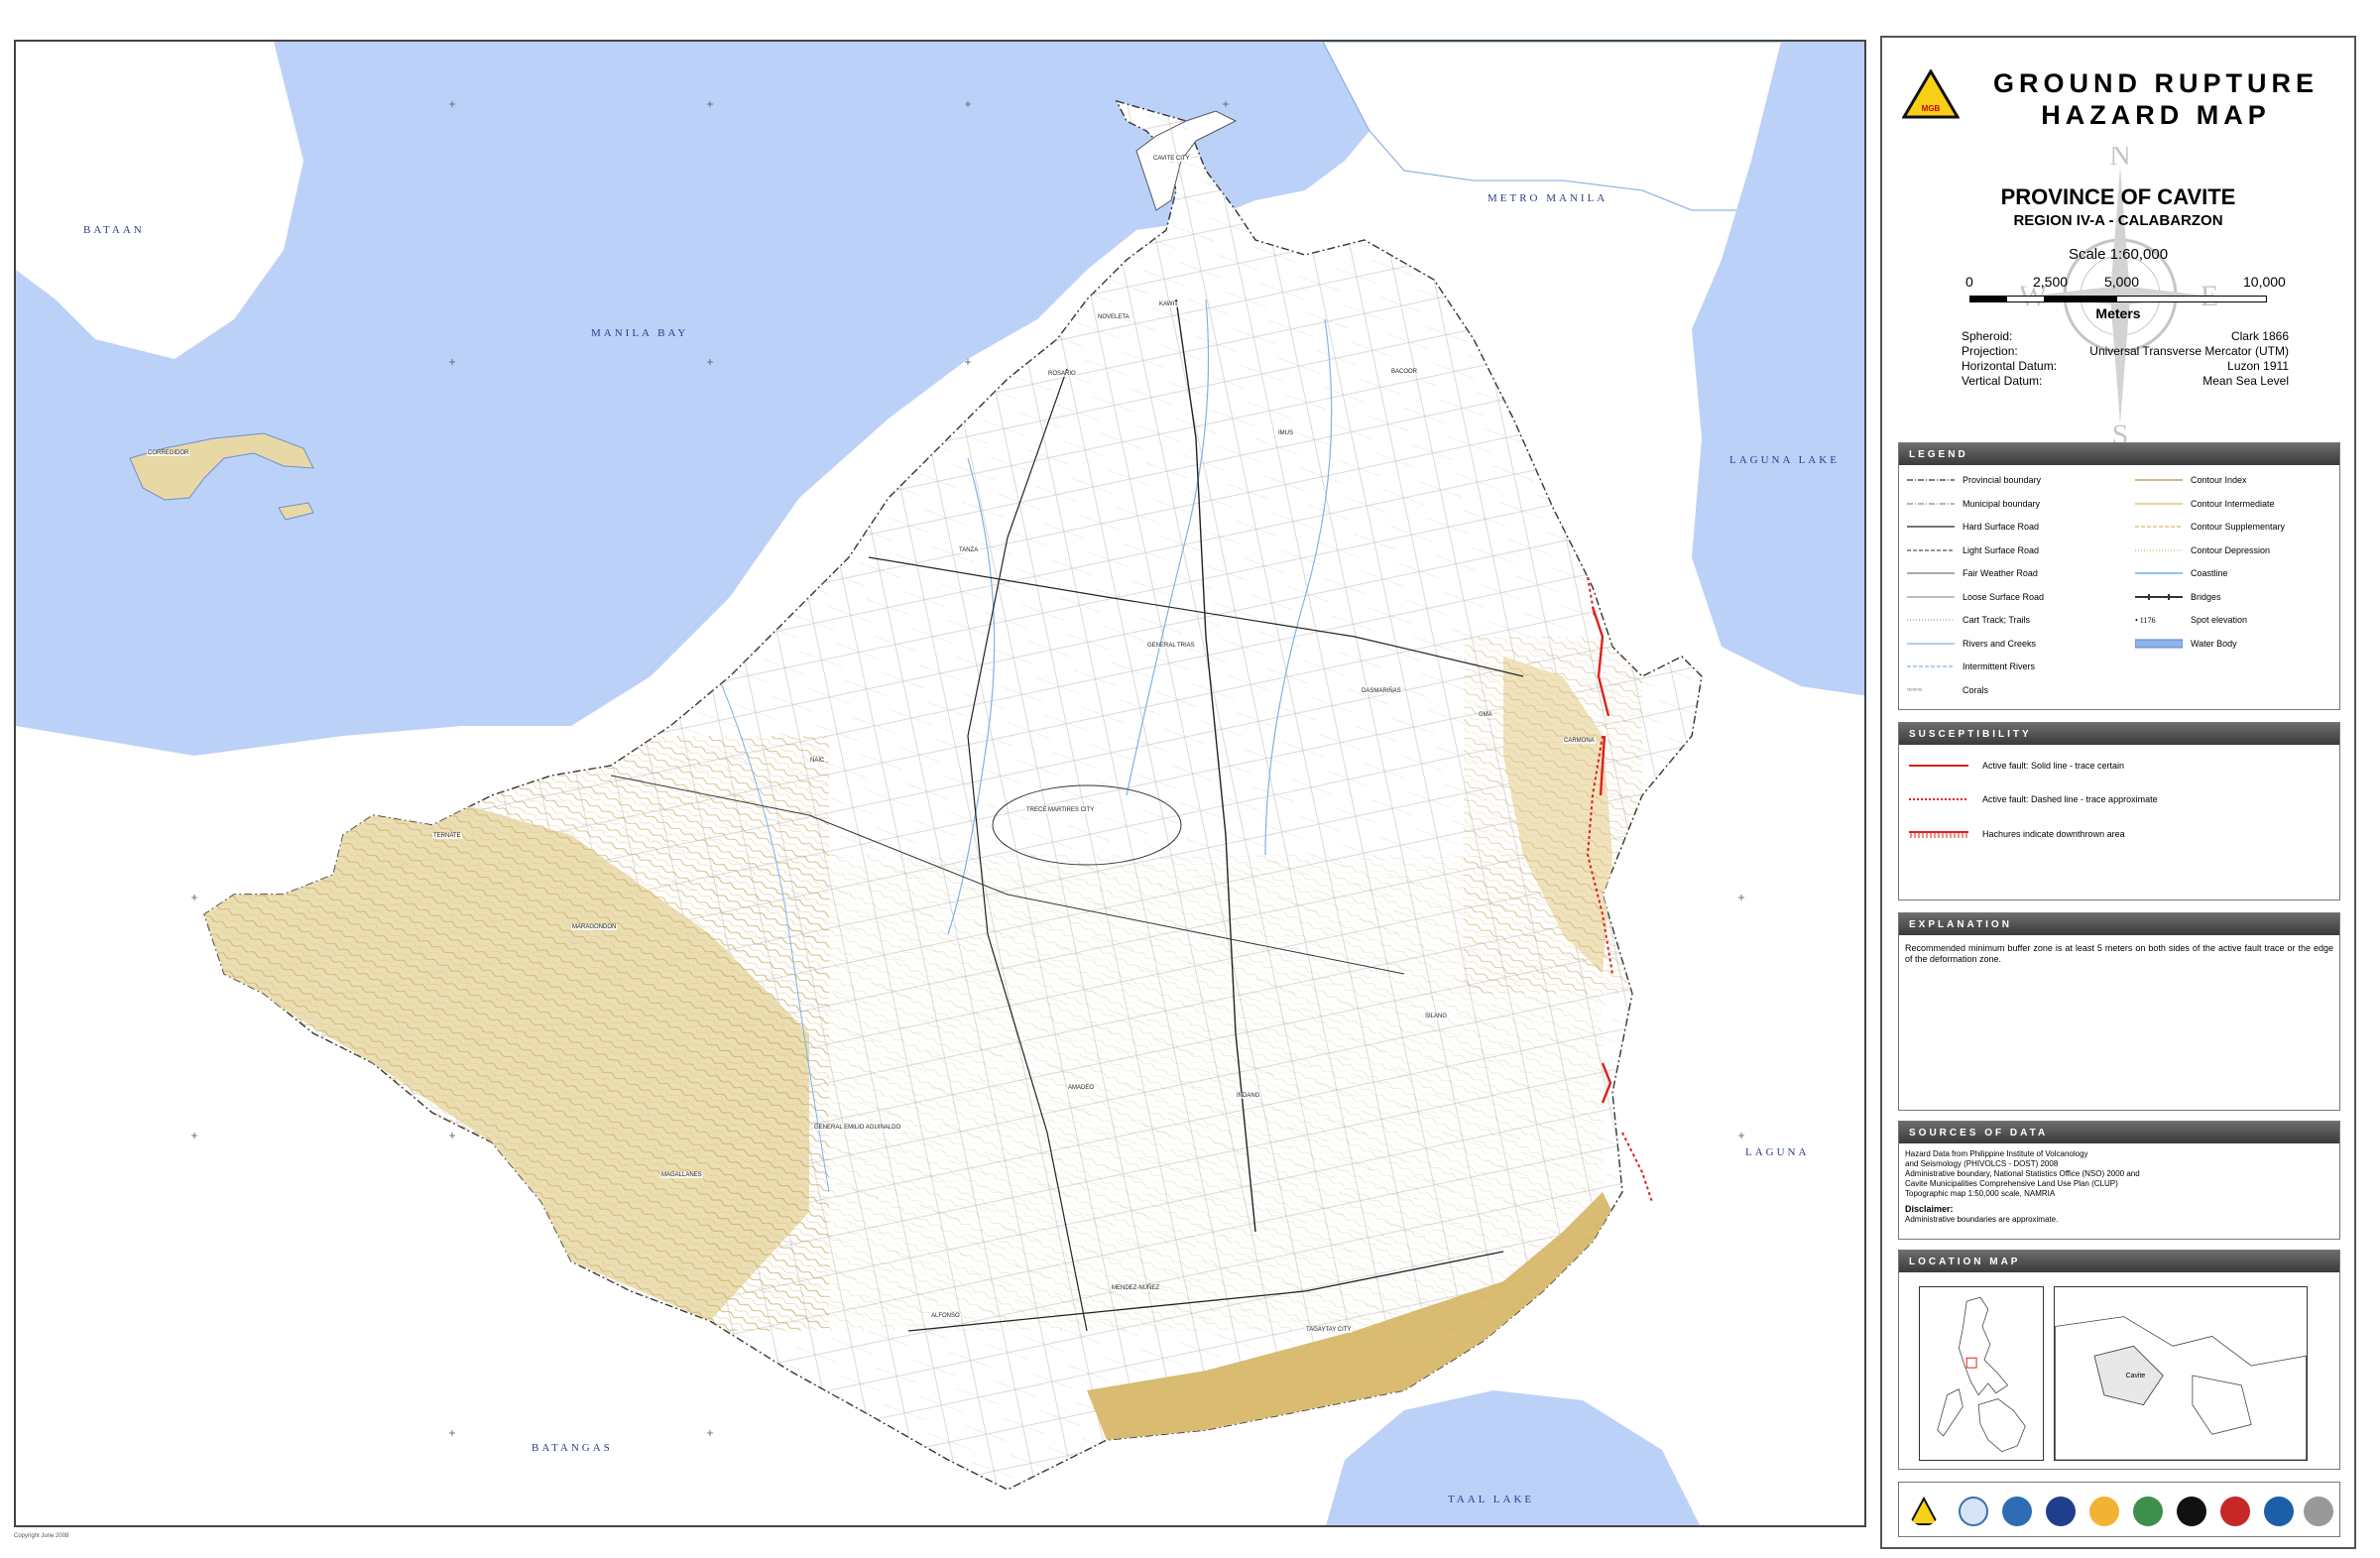  I want to click on denr-logo-icon, so click(2235, 1511).